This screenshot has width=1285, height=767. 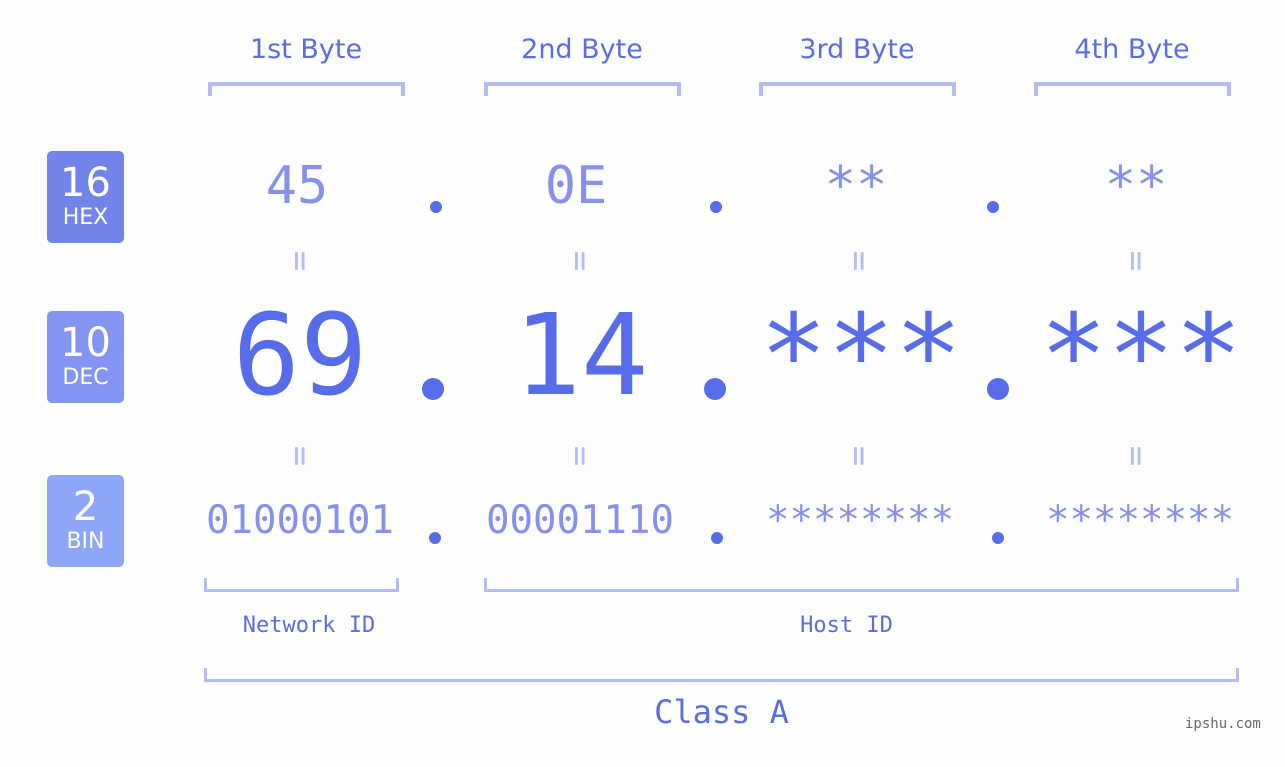 What do you see at coordinates (306, 49) in the screenshot?
I see `byte-header-1: 1st Byte` at bounding box center [306, 49].